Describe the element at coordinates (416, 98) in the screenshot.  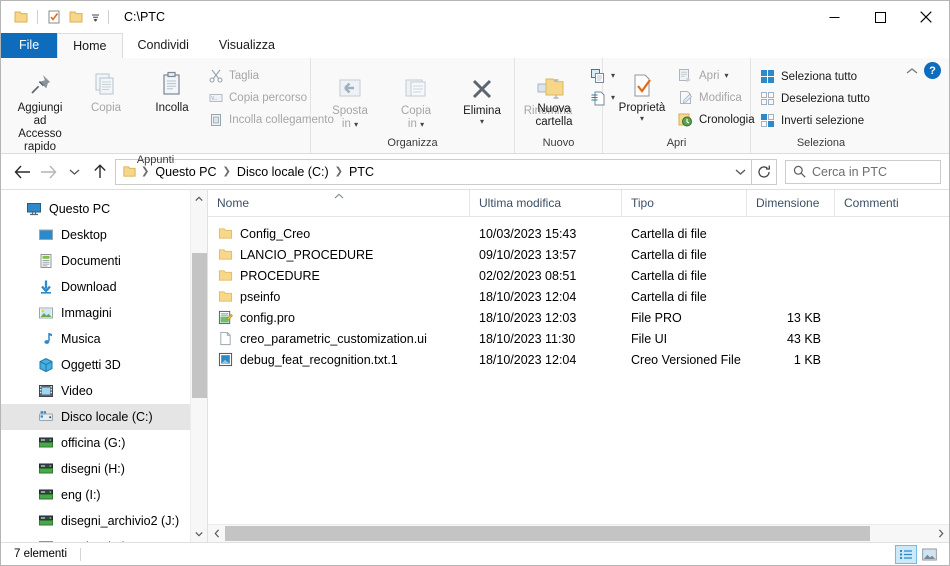
I see `copy-to-button: Copia in ▾` at that location.